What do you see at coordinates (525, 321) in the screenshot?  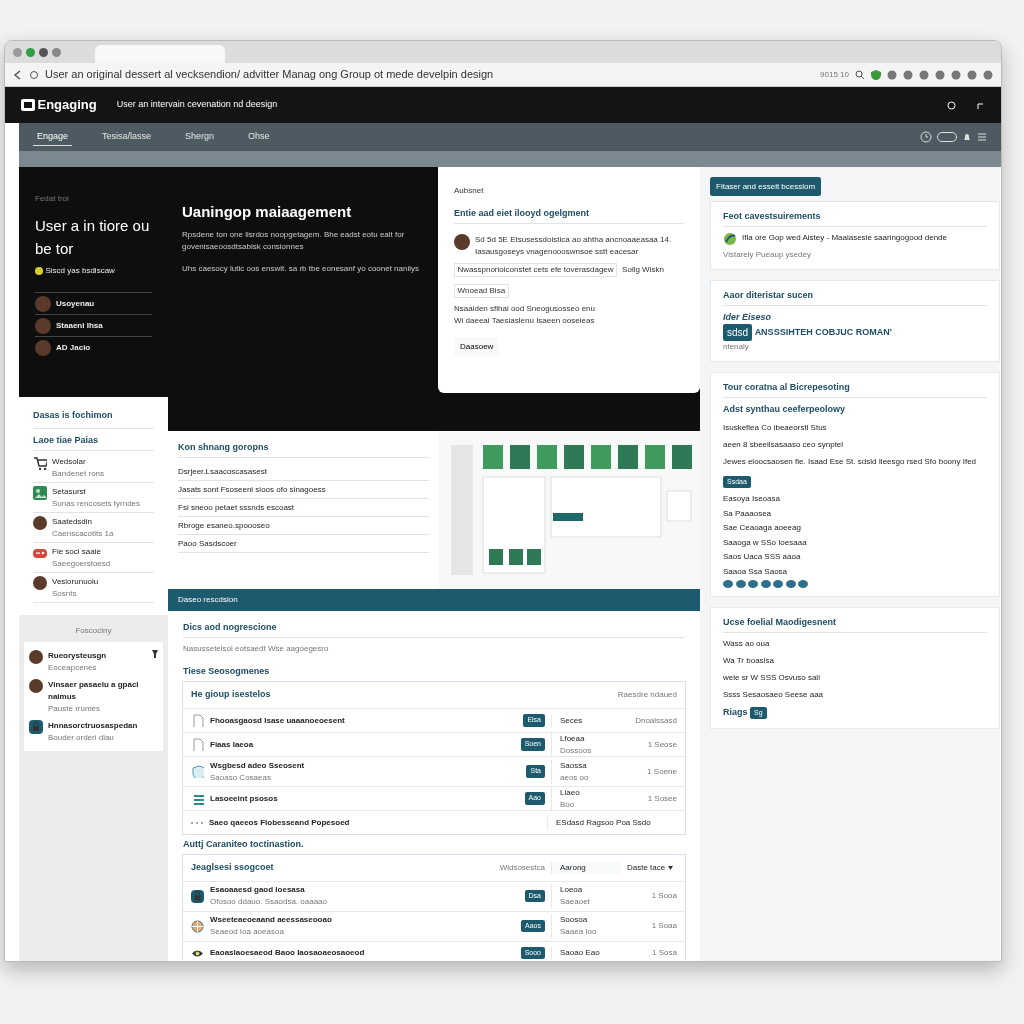 I see `note-text: Wi daeeai Taesiaslenu Isaeen ooseieas` at bounding box center [525, 321].